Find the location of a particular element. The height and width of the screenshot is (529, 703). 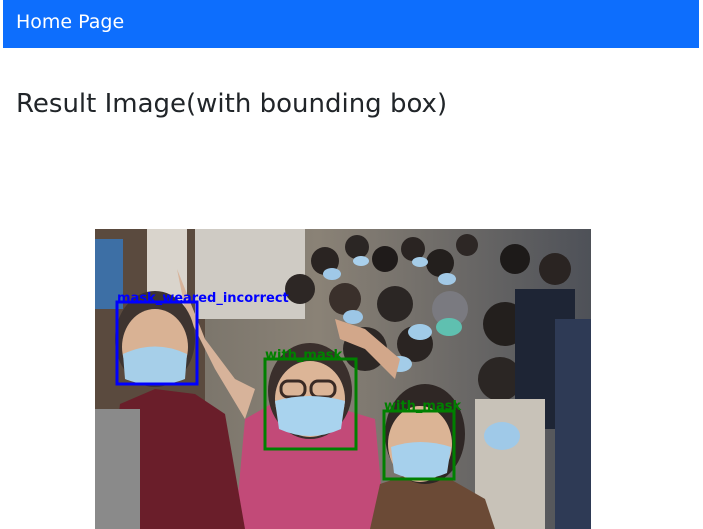

navbar-brand-home-link: Home Page is located at coordinates (70, 22).